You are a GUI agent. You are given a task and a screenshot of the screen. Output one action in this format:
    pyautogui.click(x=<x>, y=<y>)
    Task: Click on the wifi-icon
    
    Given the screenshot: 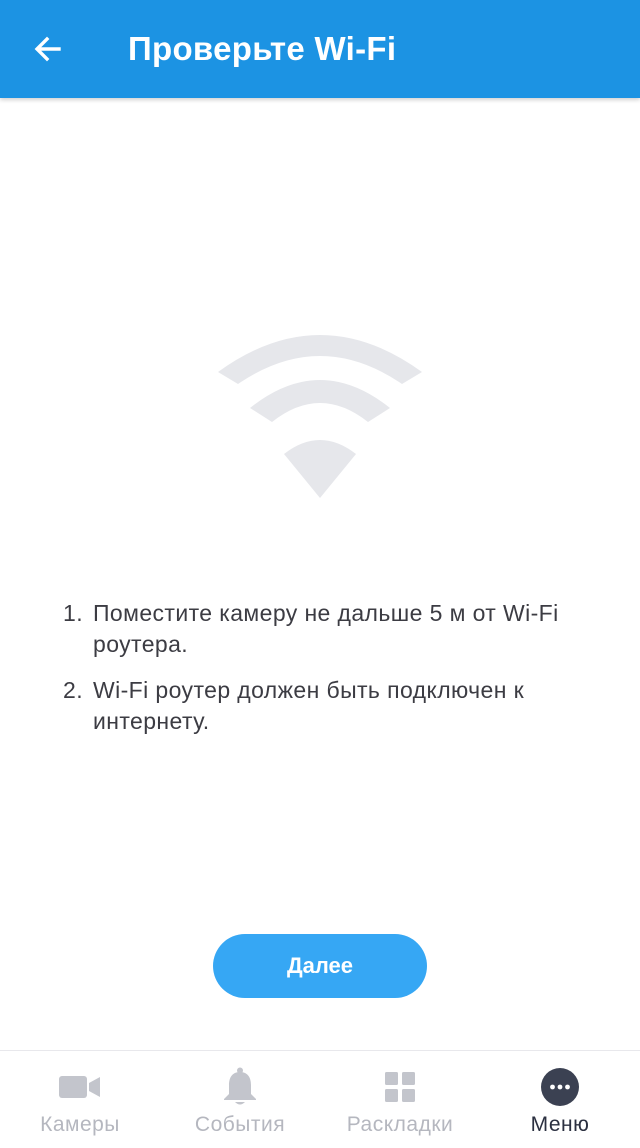 What is the action you would take?
    pyautogui.click(x=320, y=416)
    